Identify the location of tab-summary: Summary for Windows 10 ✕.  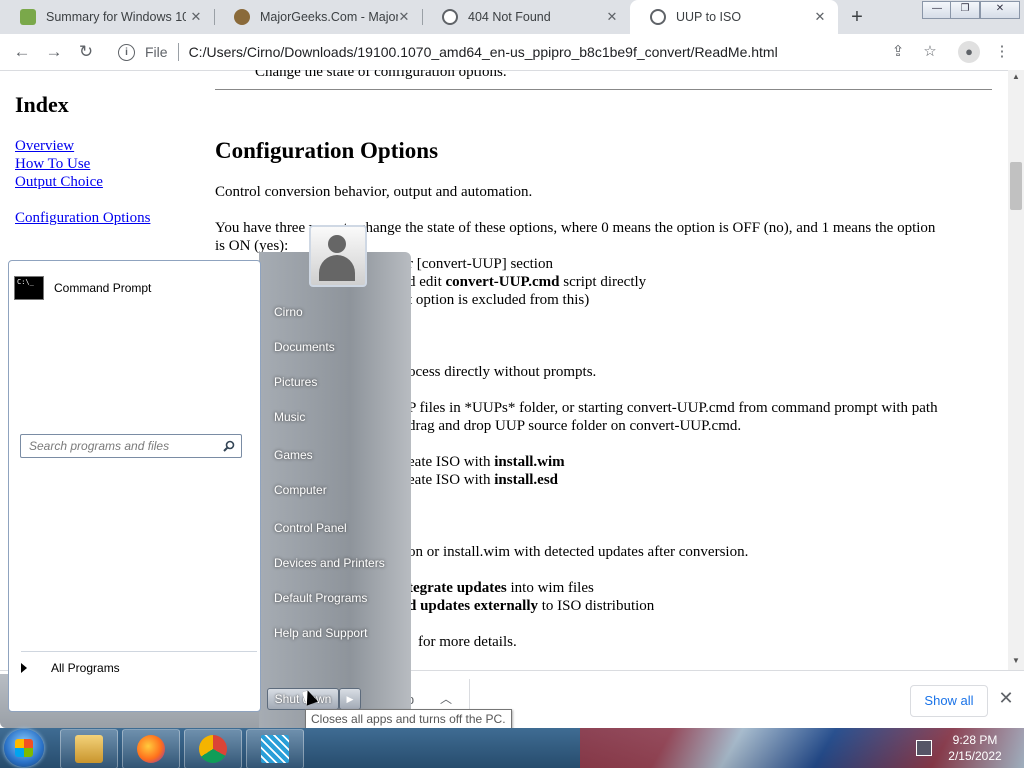
(107, 17).